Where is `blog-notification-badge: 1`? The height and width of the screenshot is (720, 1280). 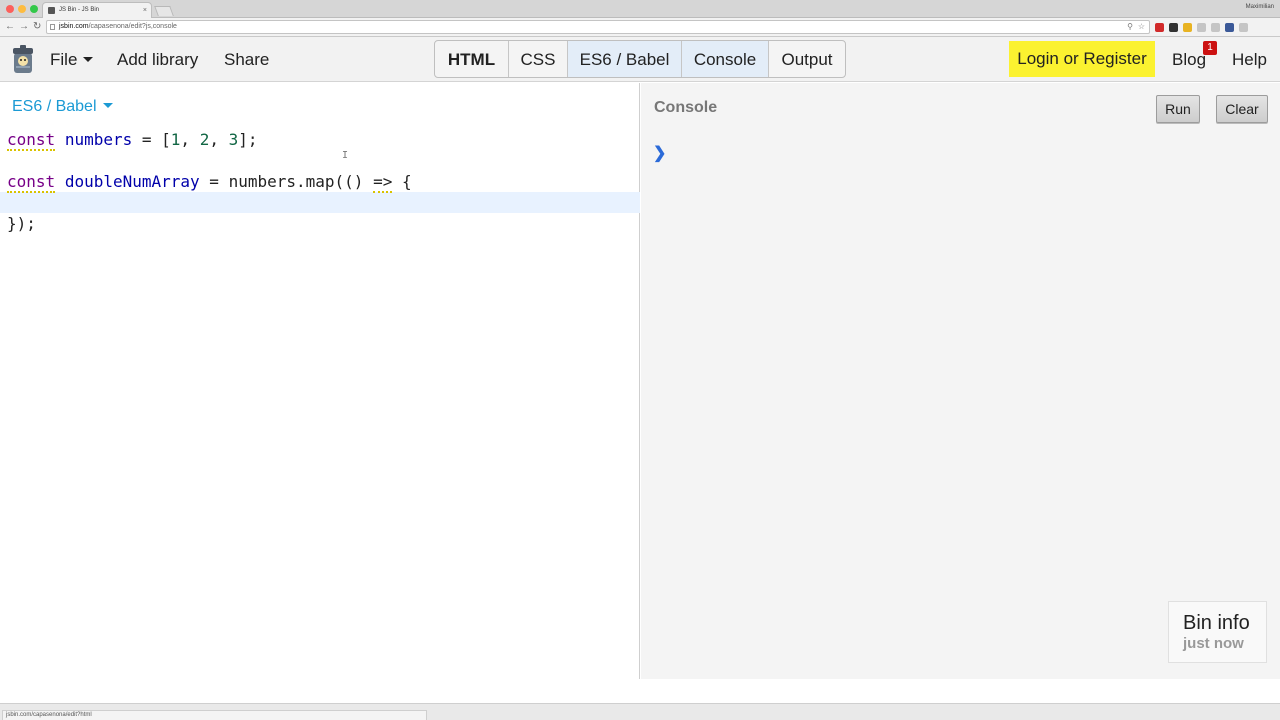 blog-notification-badge: 1 is located at coordinates (1210, 48).